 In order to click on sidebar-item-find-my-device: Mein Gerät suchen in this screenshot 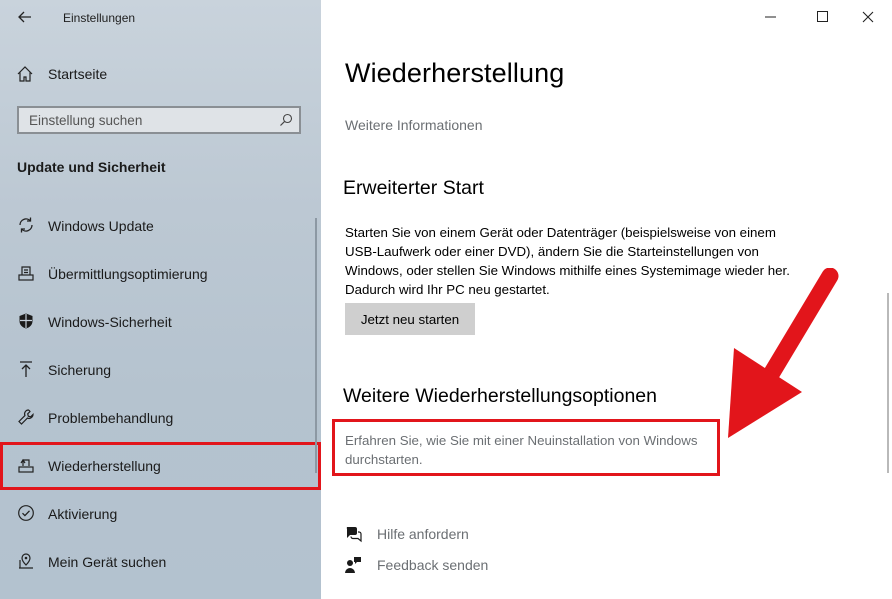, I will do `click(160, 562)`.